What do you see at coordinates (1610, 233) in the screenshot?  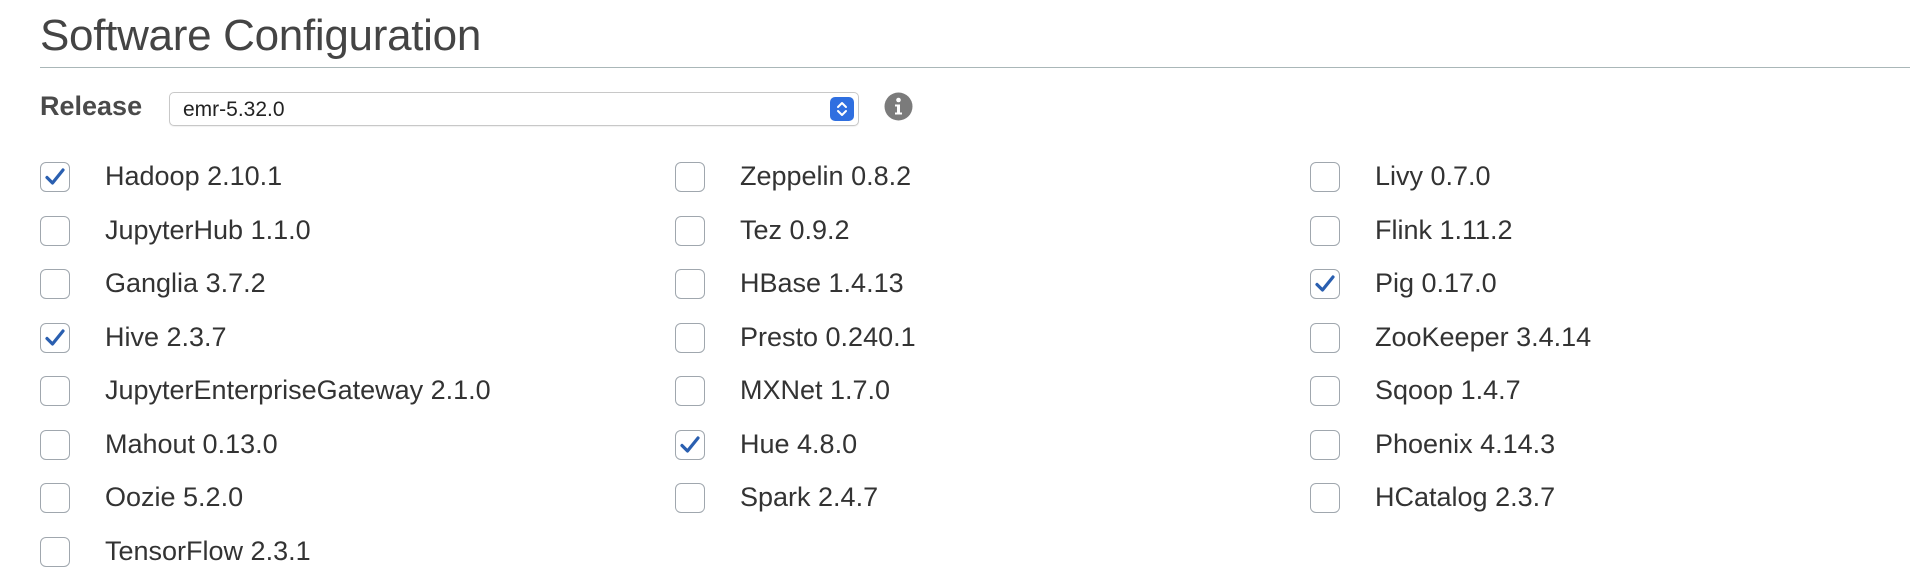 I see `application-option: Flink 1.11.2` at bounding box center [1610, 233].